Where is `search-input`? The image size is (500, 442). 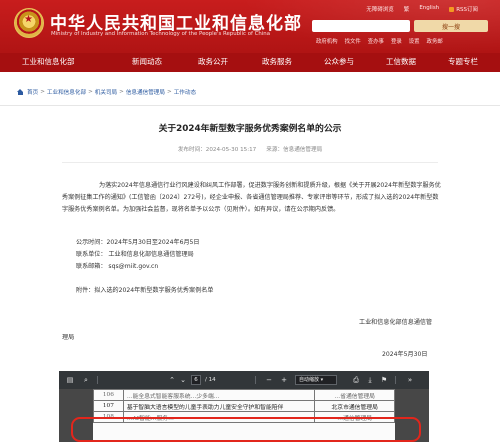 search-input is located at coordinates (361, 26).